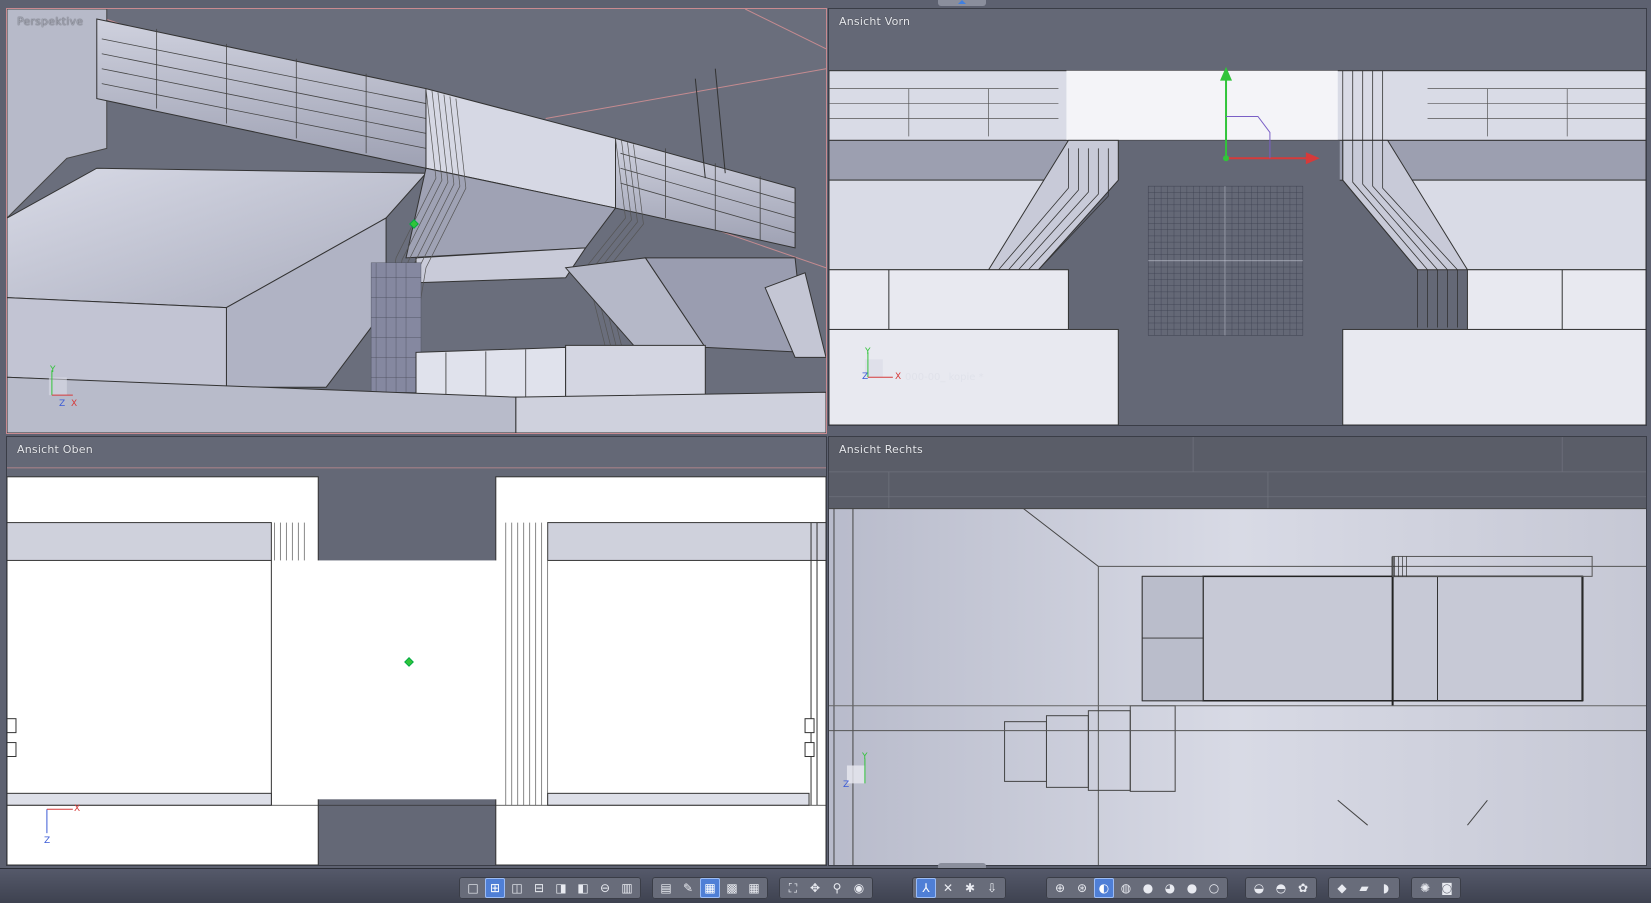 This screenshot has height=903, width=1651. Describe the element at coordinates (55, 449) in the screenshot. I see `top-view-label: Ansicht Oben` at that location.